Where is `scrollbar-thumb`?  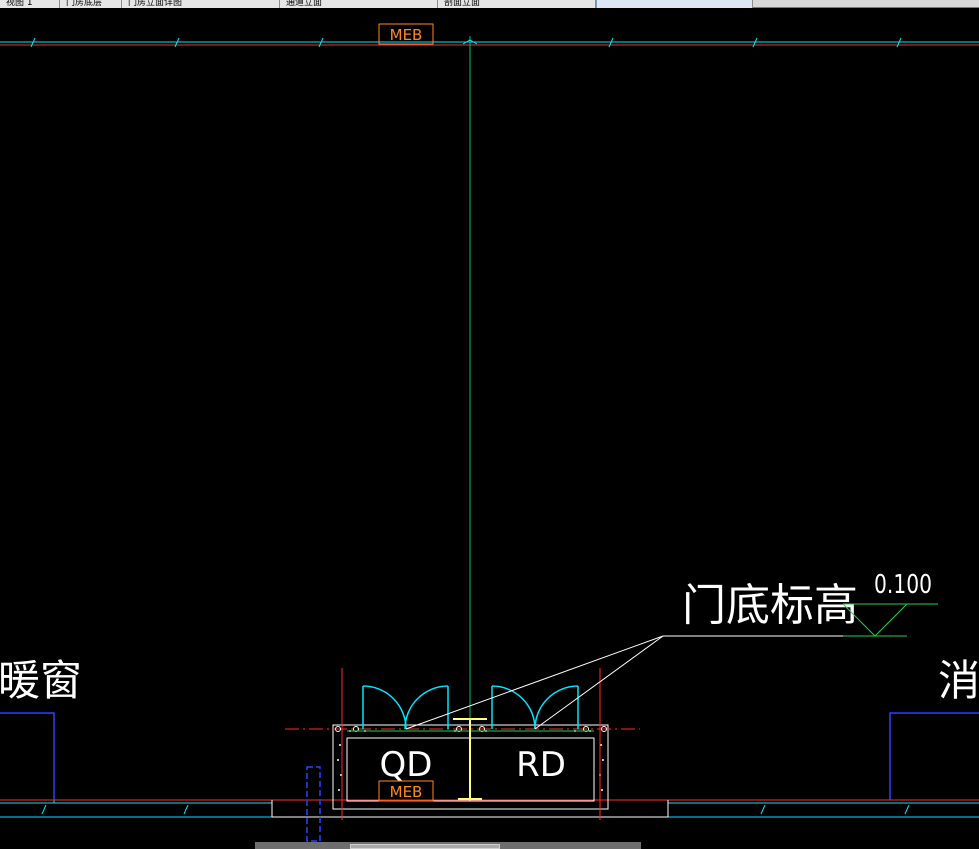 scrollbar-thumb is located at coordinates (425, 846).